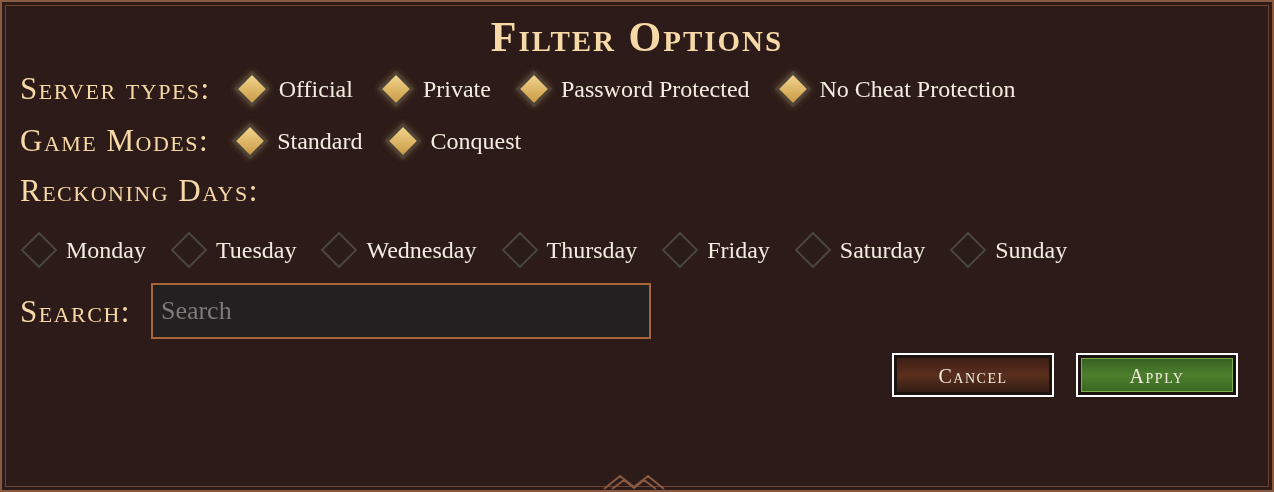 This screenshot has width=1274, height=492. Describe the element at coordinates (75, 311) in the screenshot. I see `search-label: Search:` at that location.